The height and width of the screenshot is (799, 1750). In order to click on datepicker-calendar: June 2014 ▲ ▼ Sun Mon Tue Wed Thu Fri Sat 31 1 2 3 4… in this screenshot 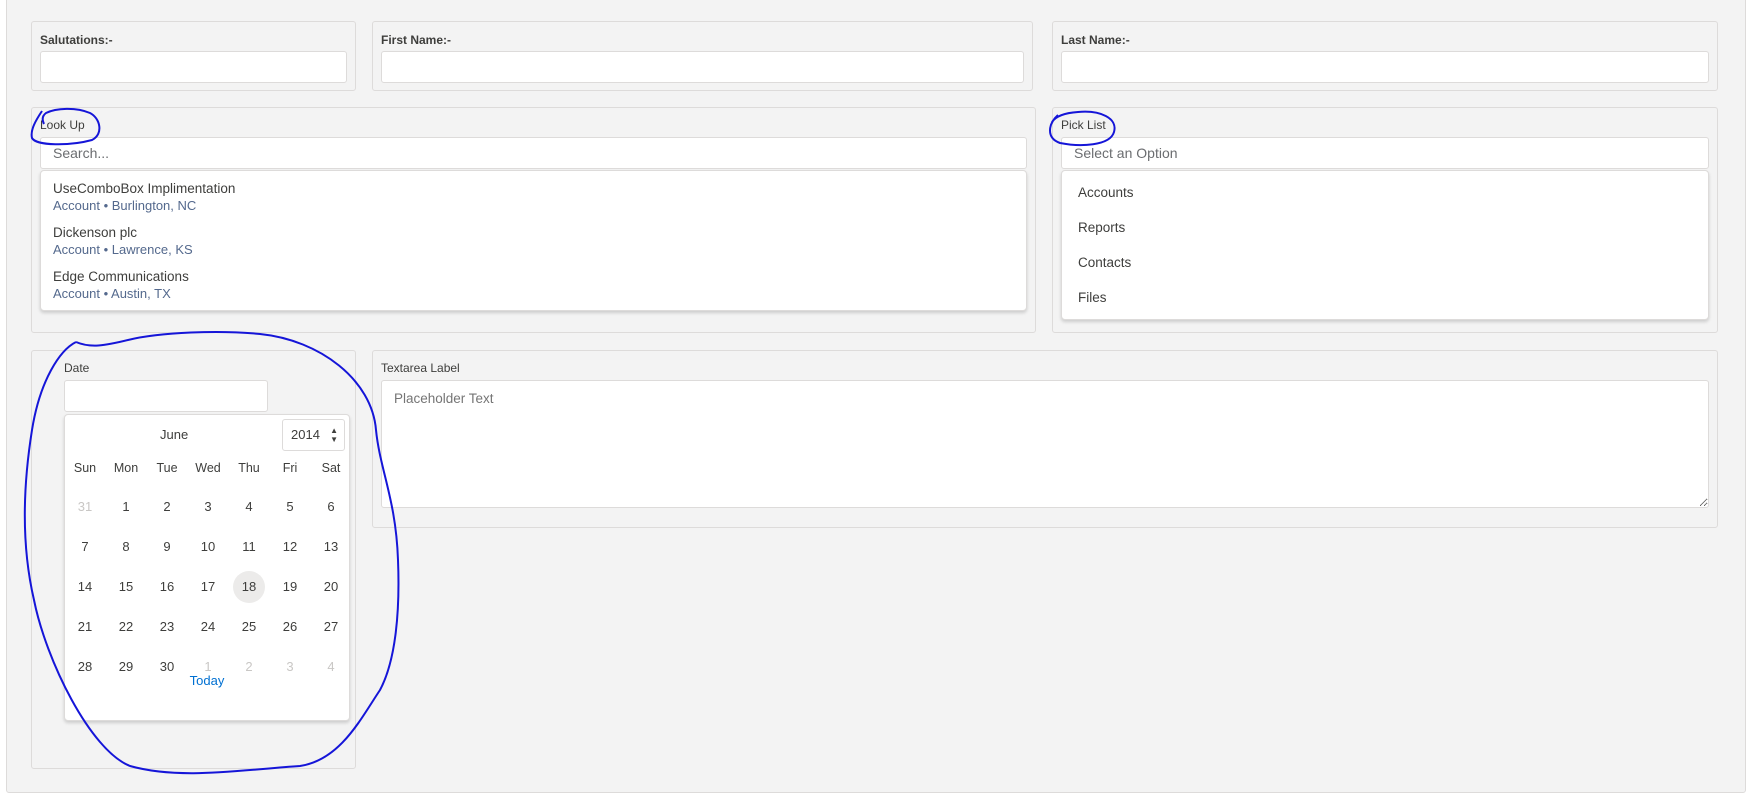, I will do `click(207, 567)`.